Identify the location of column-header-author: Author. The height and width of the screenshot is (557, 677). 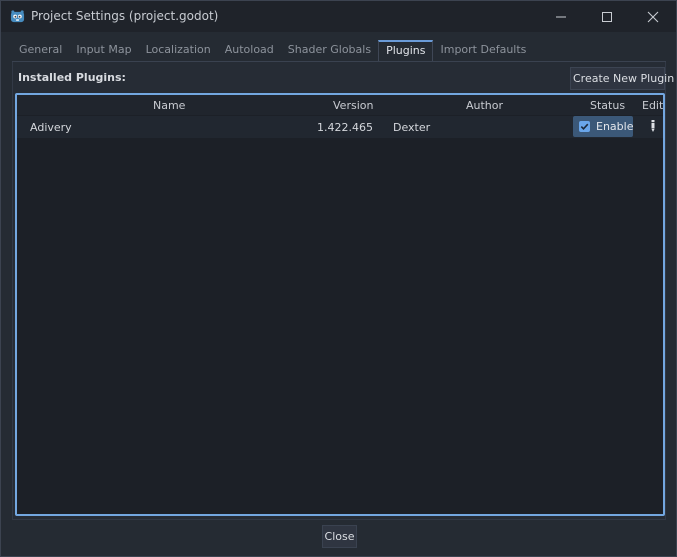
(484, 105).